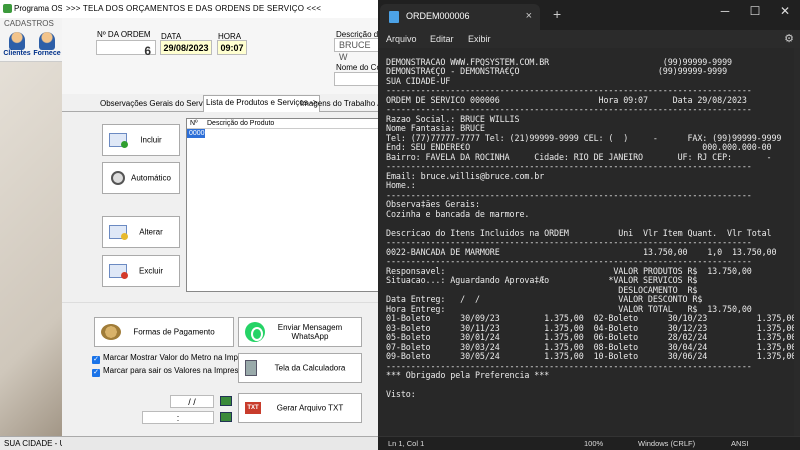  Describe the element at coordinates (797, 242) in the screenshot. I see `vertical-scrollbar` at that location.